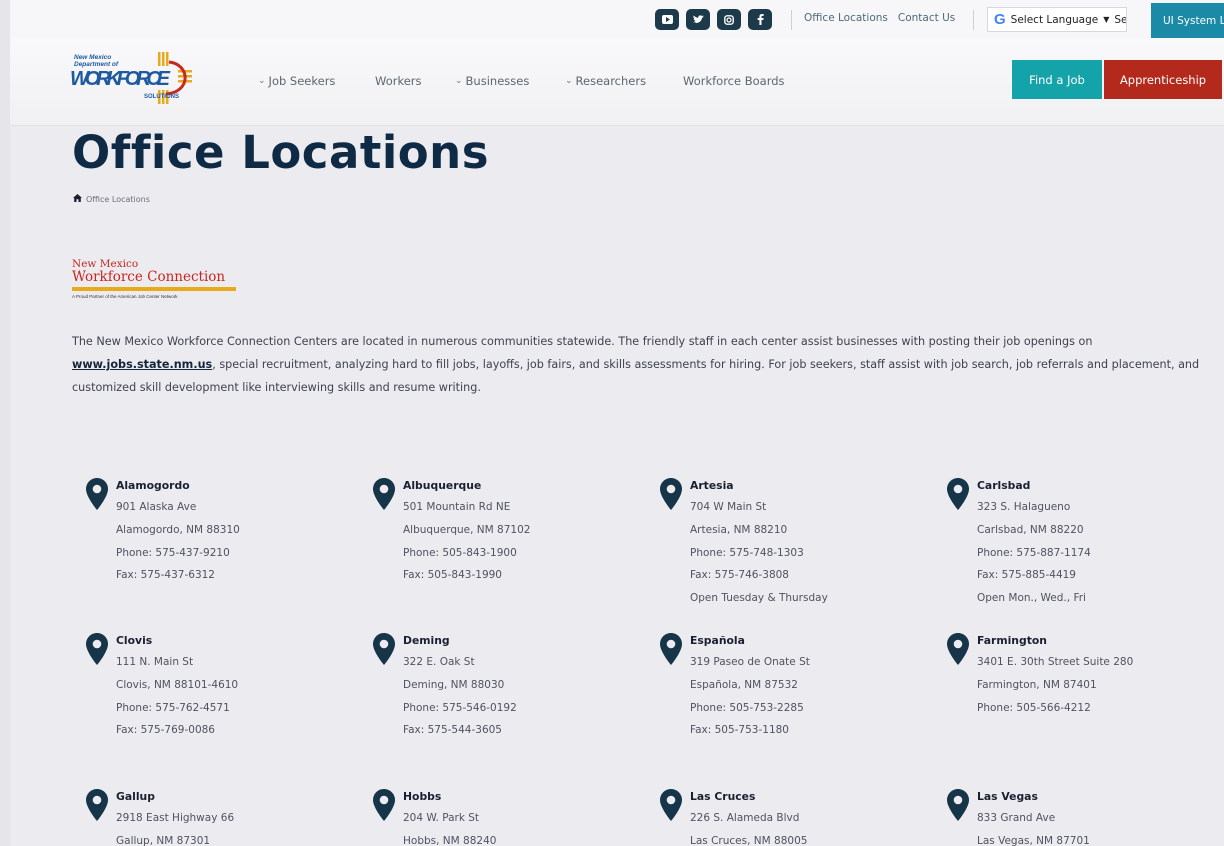 The width and height of the screenshot is (1224, 846). What do you see at coordinates (1163, 79) in the screenshot?
I see `apprenticeship-button: Apprenticeship` at bounding box center [1163, 79].